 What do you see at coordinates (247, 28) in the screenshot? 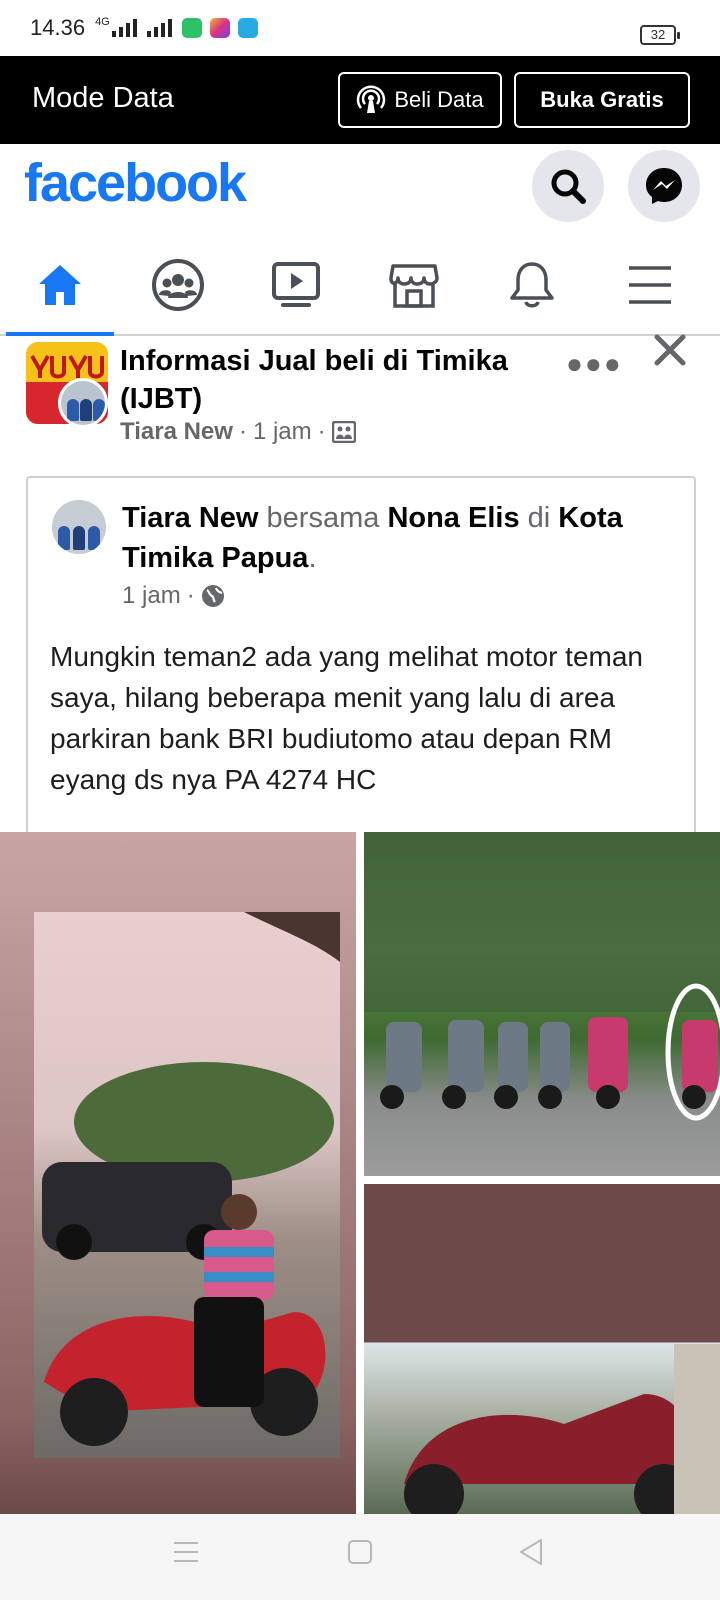
I see `u-app-icon` at bounding box center [247, 28].